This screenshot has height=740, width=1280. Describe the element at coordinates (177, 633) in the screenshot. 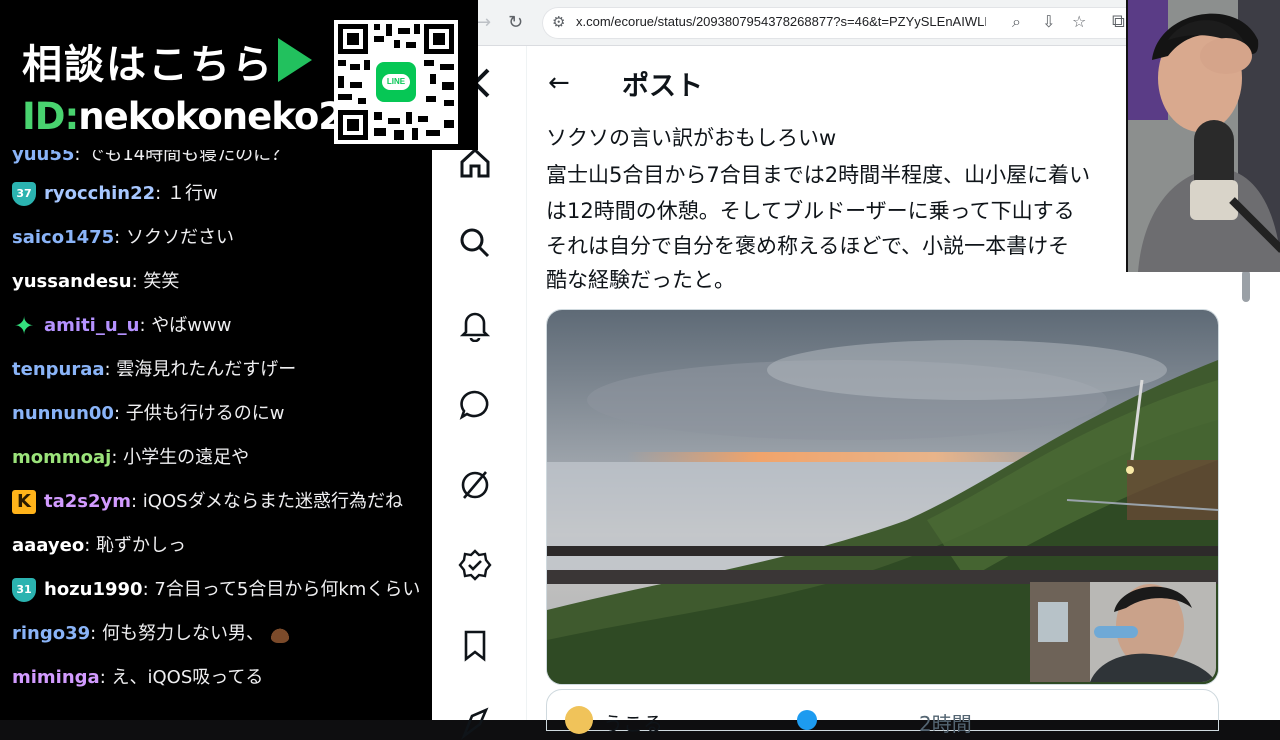

I see `chat-text: : 何も努力しない男、` at that location.